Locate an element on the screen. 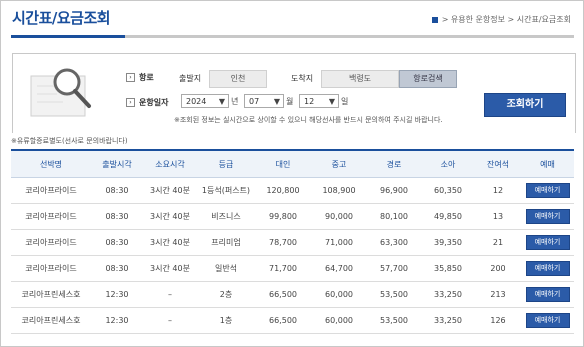 This screenshot has height=347, width=584. home-icon is located at coordinates (434, 19).